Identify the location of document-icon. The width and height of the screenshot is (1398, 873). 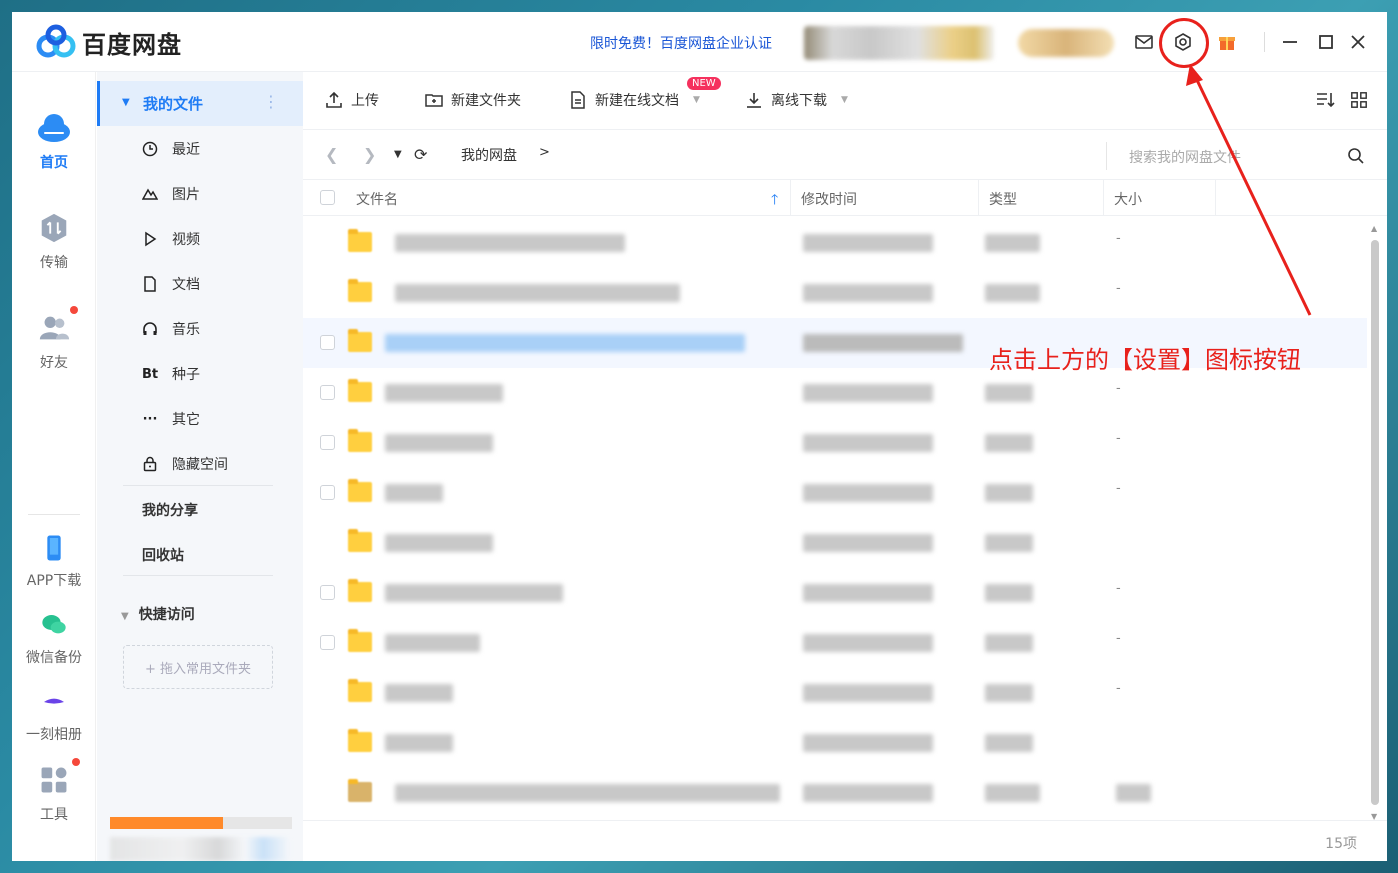
(578, 100).